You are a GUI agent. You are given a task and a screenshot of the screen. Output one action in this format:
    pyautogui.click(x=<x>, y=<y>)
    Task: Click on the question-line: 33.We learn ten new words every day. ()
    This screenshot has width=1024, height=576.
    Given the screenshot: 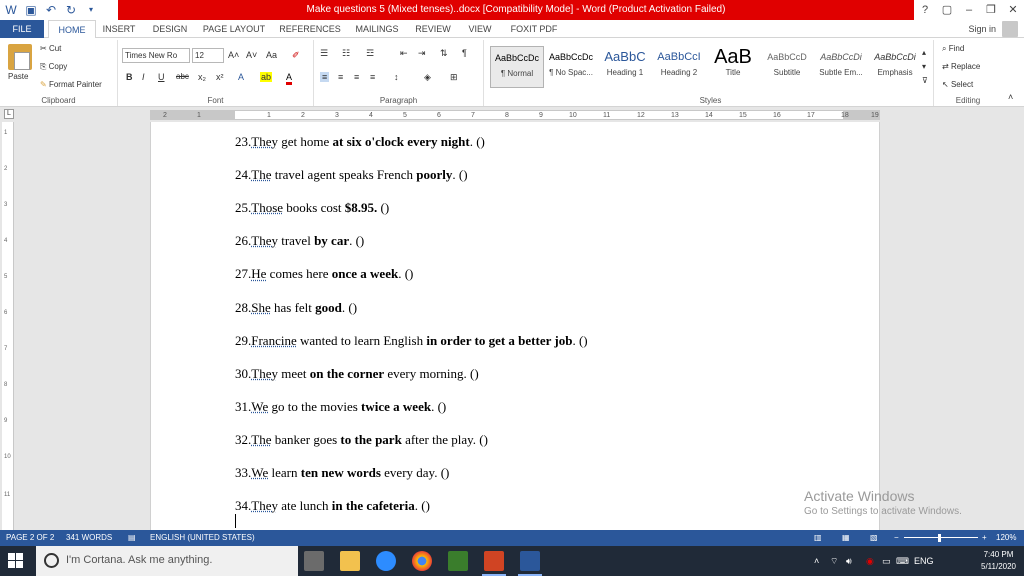 What is the action you would take?
    pyautogui.click(x=342, y=473)
    